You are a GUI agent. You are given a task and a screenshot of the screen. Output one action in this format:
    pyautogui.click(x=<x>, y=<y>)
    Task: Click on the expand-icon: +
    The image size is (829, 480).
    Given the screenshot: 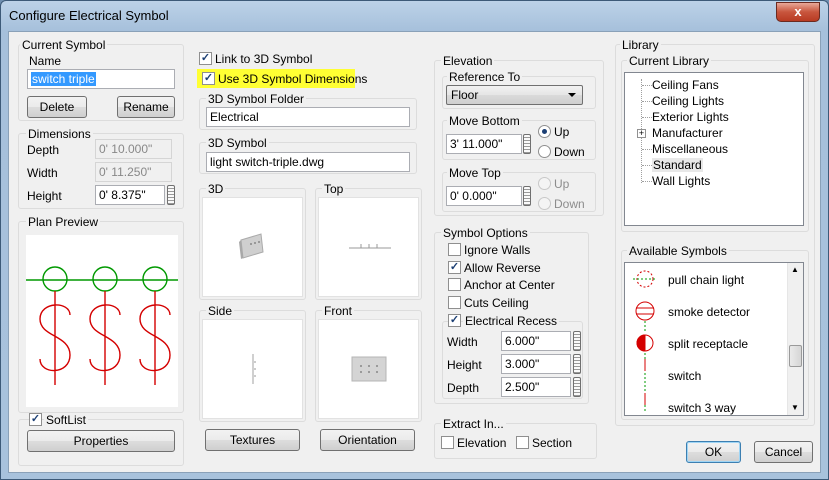 What is the action you would take?
    pyautogui.click(x=641, y=133)
    